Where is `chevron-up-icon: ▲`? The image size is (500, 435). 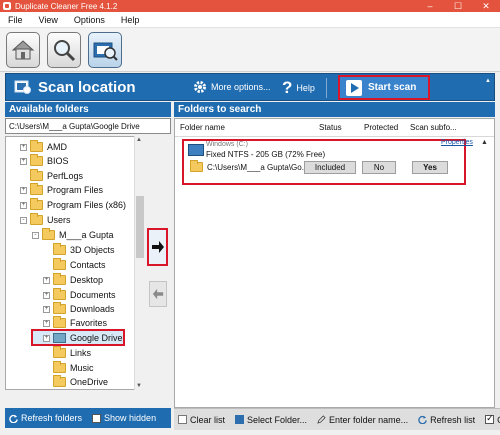
chevron-up-icon: ▲ is located at coordinates (484, 142).